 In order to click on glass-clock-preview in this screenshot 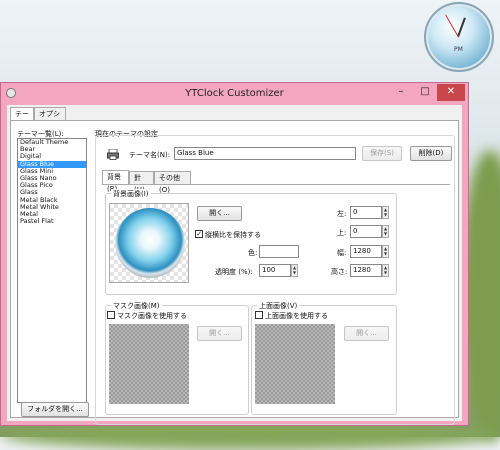, I will do `click(150, 243)`.